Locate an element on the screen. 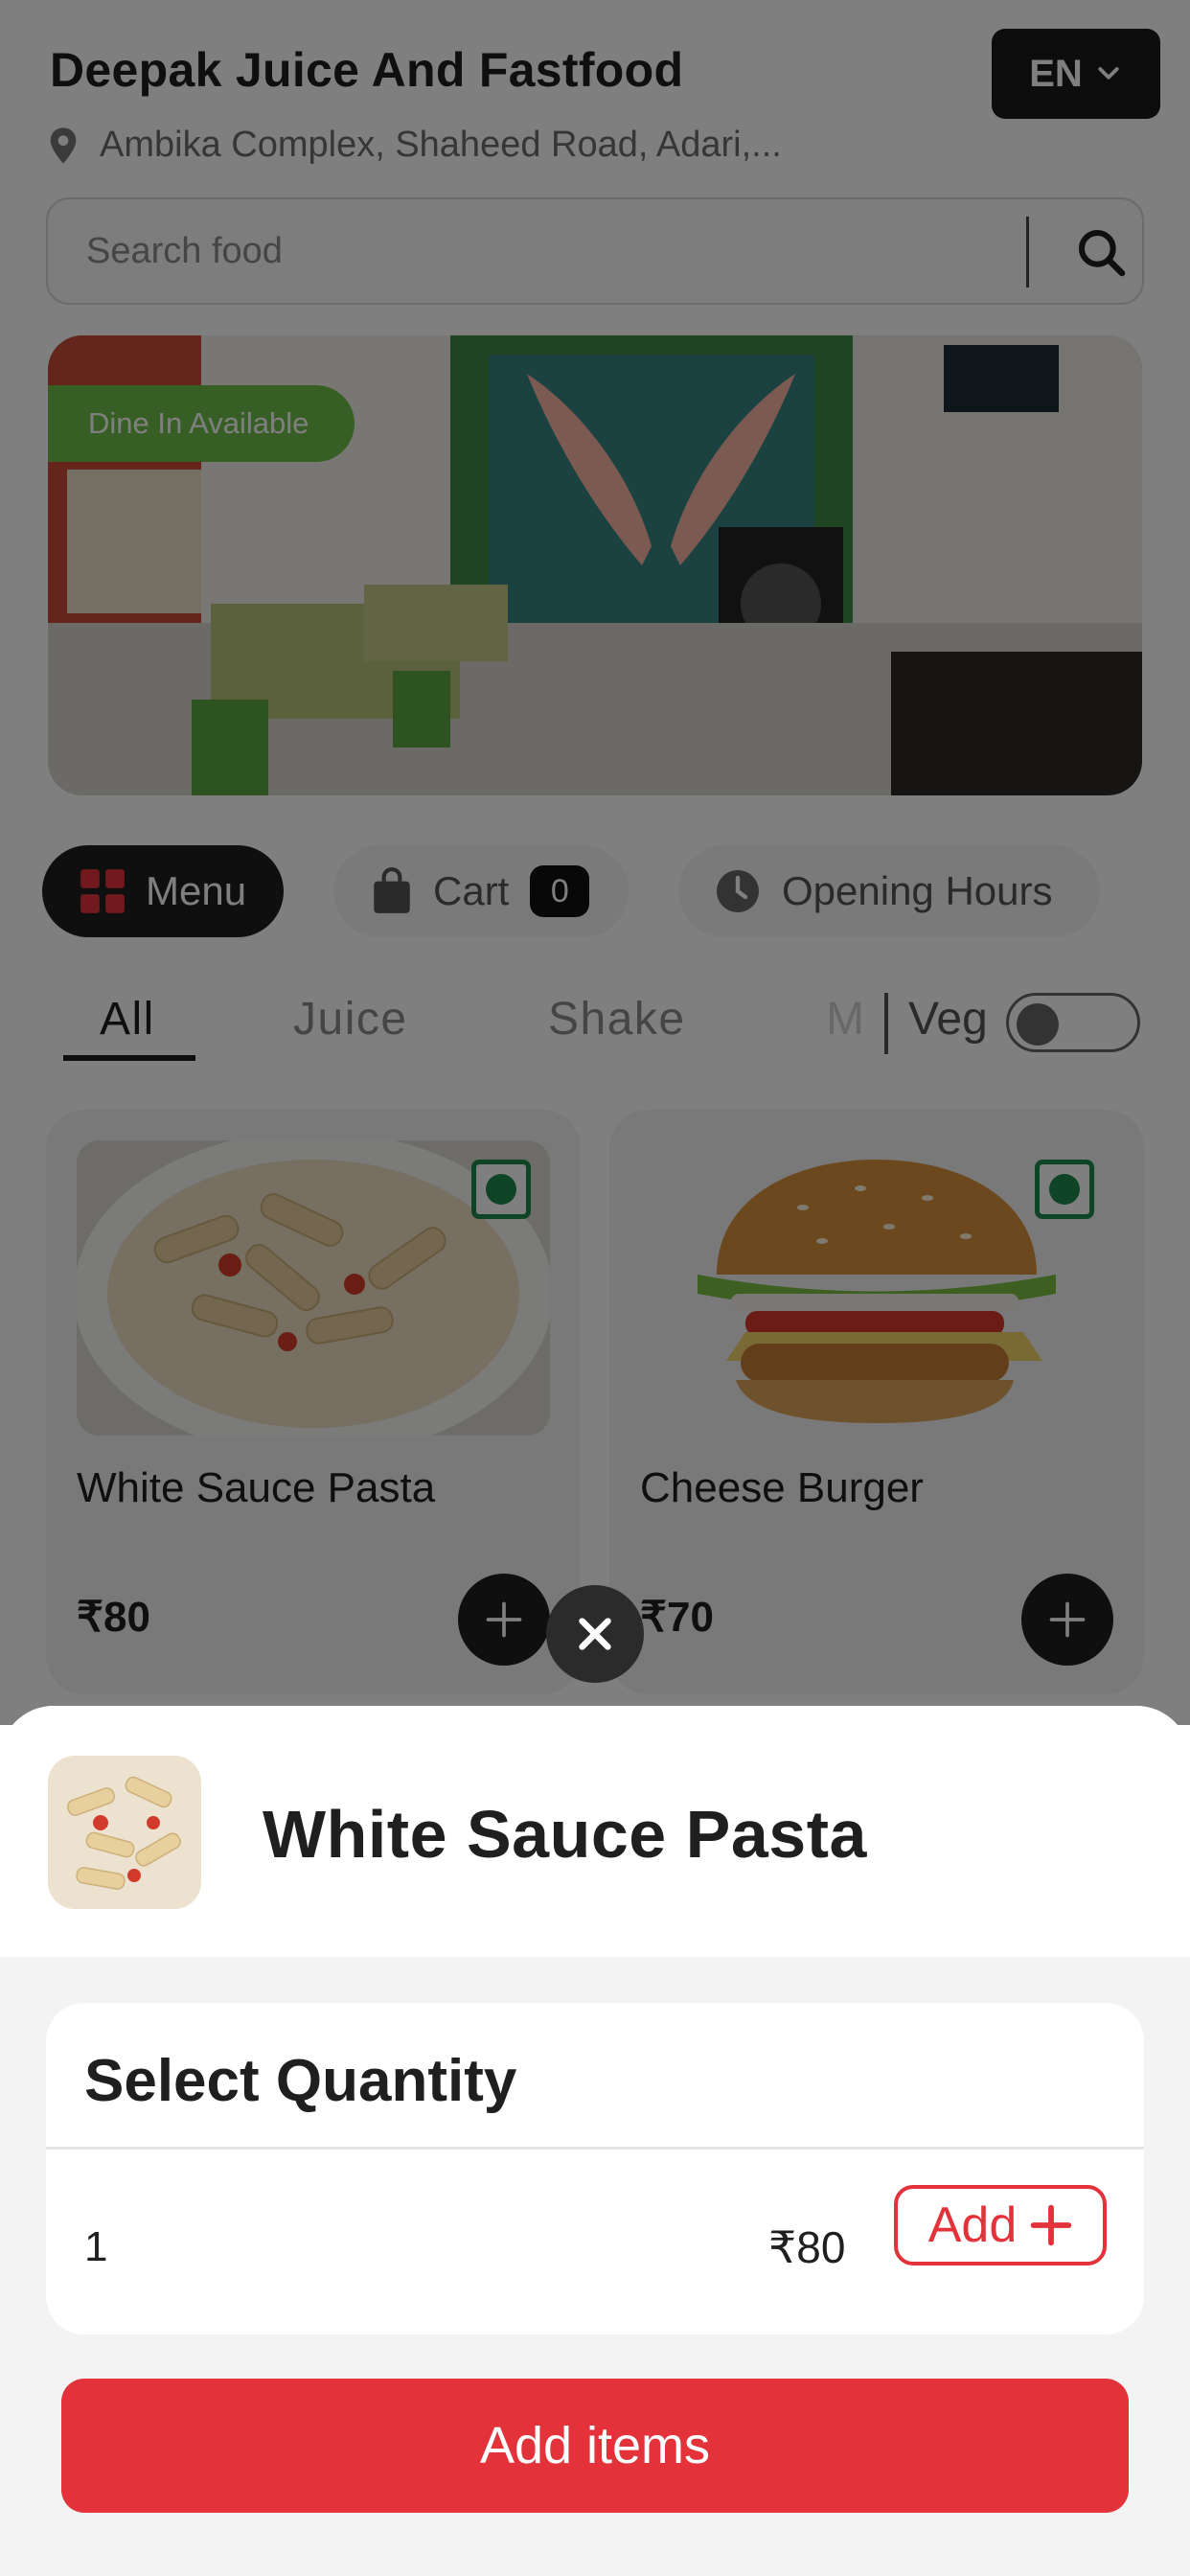  add-quantity-button: Add is located at coordinates (1001, 2225).